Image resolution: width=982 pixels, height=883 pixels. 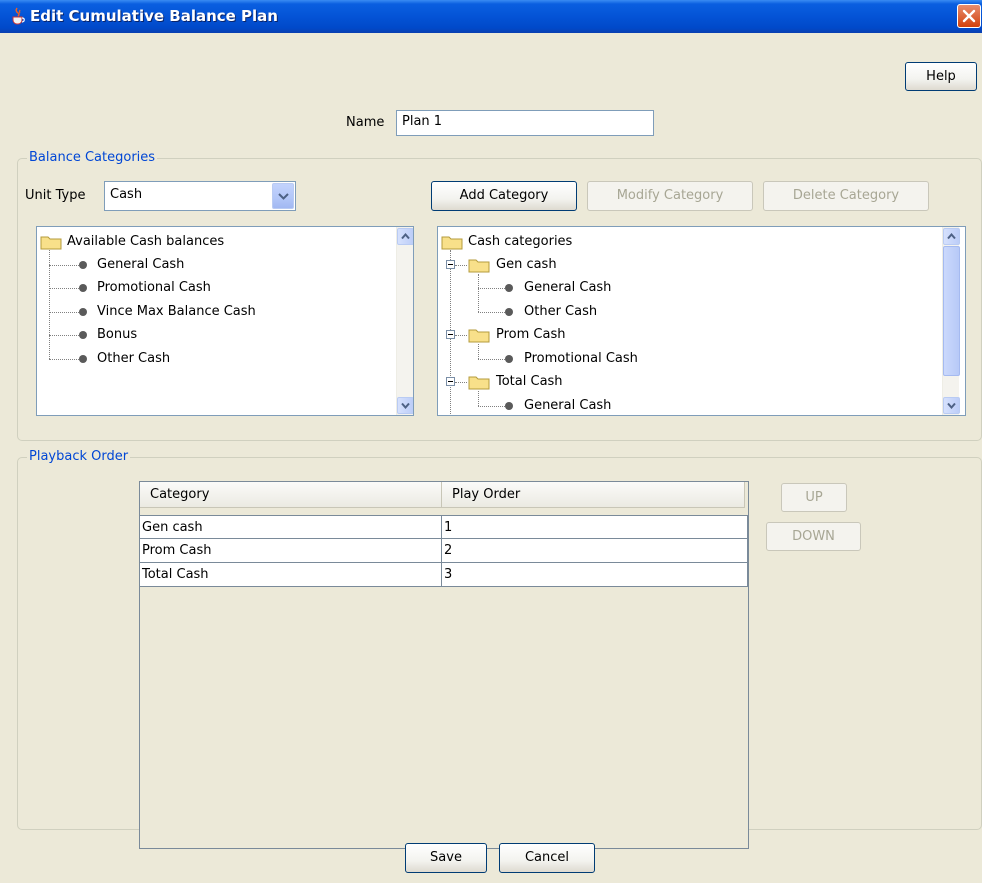 I want to click on tree-item: Bonus, so click(x=117, y=335).